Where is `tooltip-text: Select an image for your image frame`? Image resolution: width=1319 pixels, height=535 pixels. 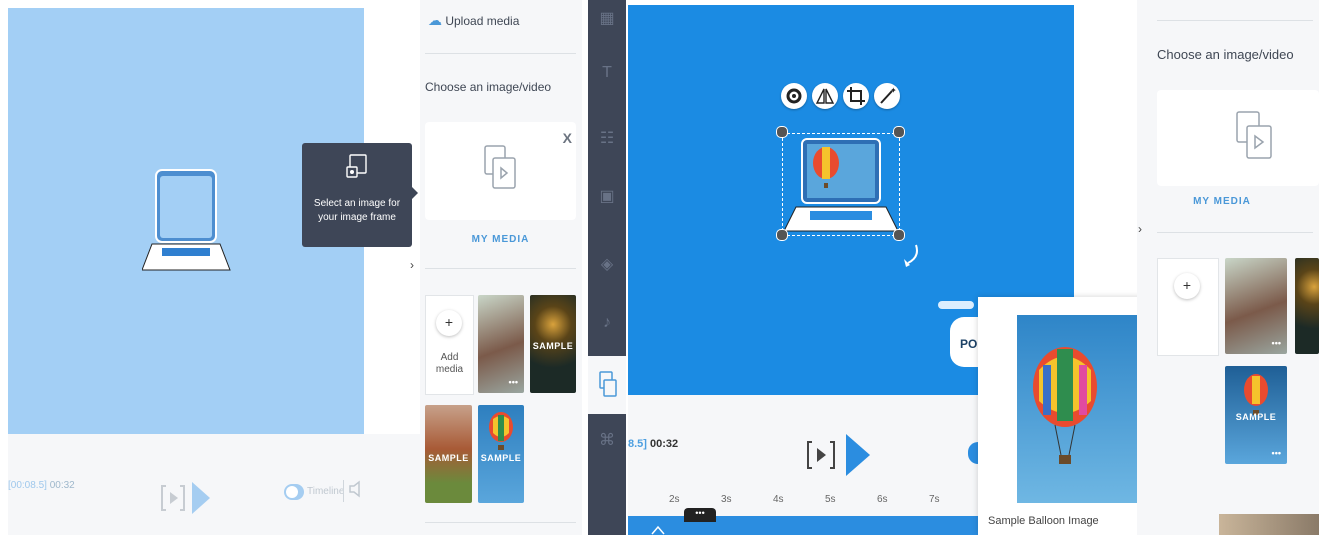
tooltip-text: Select an image for your image frame is located at coordinates (357, 210).